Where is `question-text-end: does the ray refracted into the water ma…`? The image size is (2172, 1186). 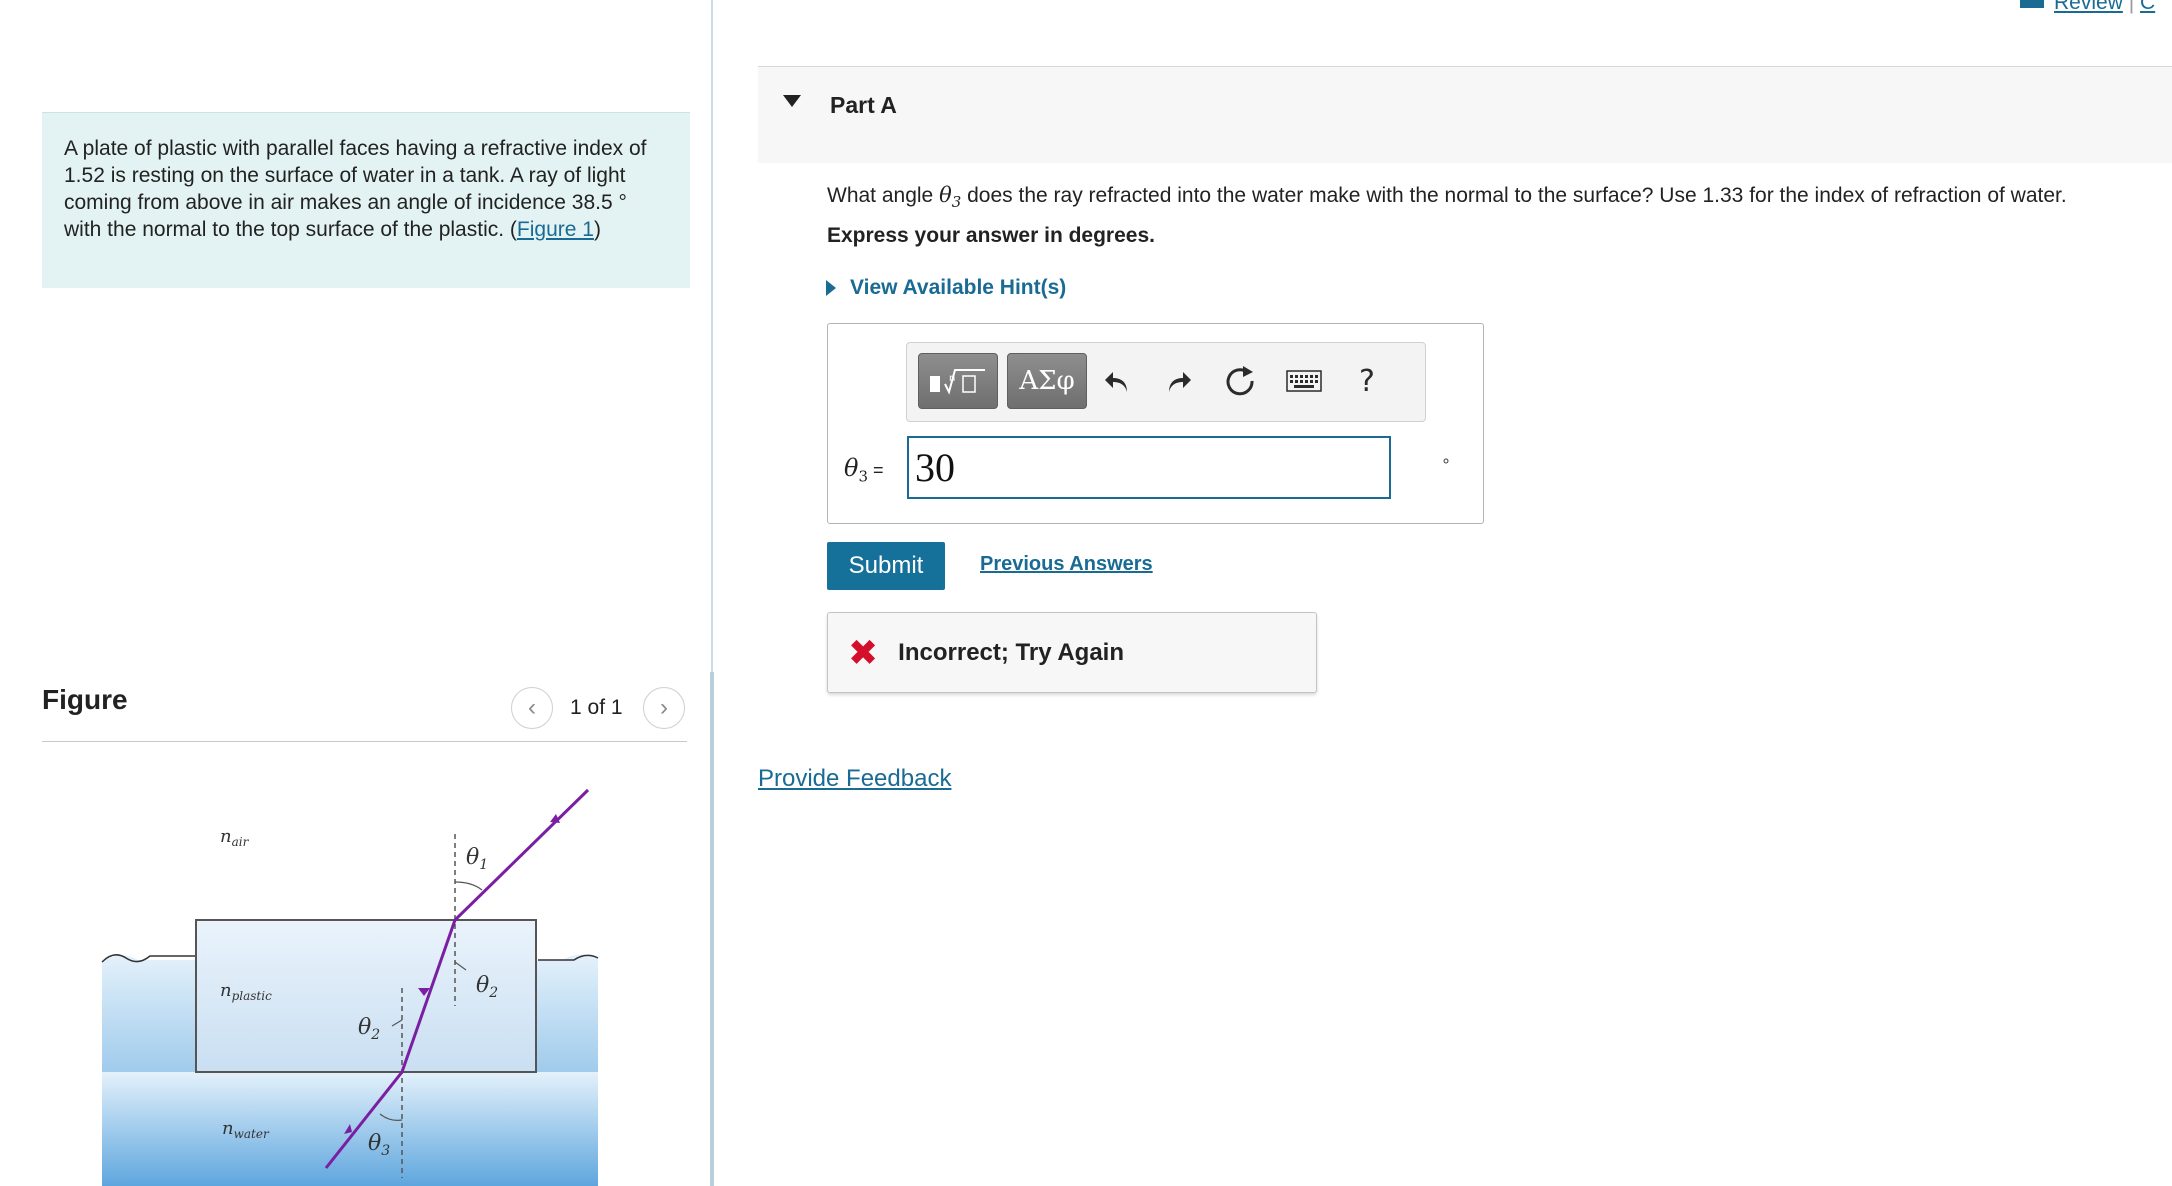 question-text-end: does the ray refracted into the water ma… is located at coordinates (1514, 195).